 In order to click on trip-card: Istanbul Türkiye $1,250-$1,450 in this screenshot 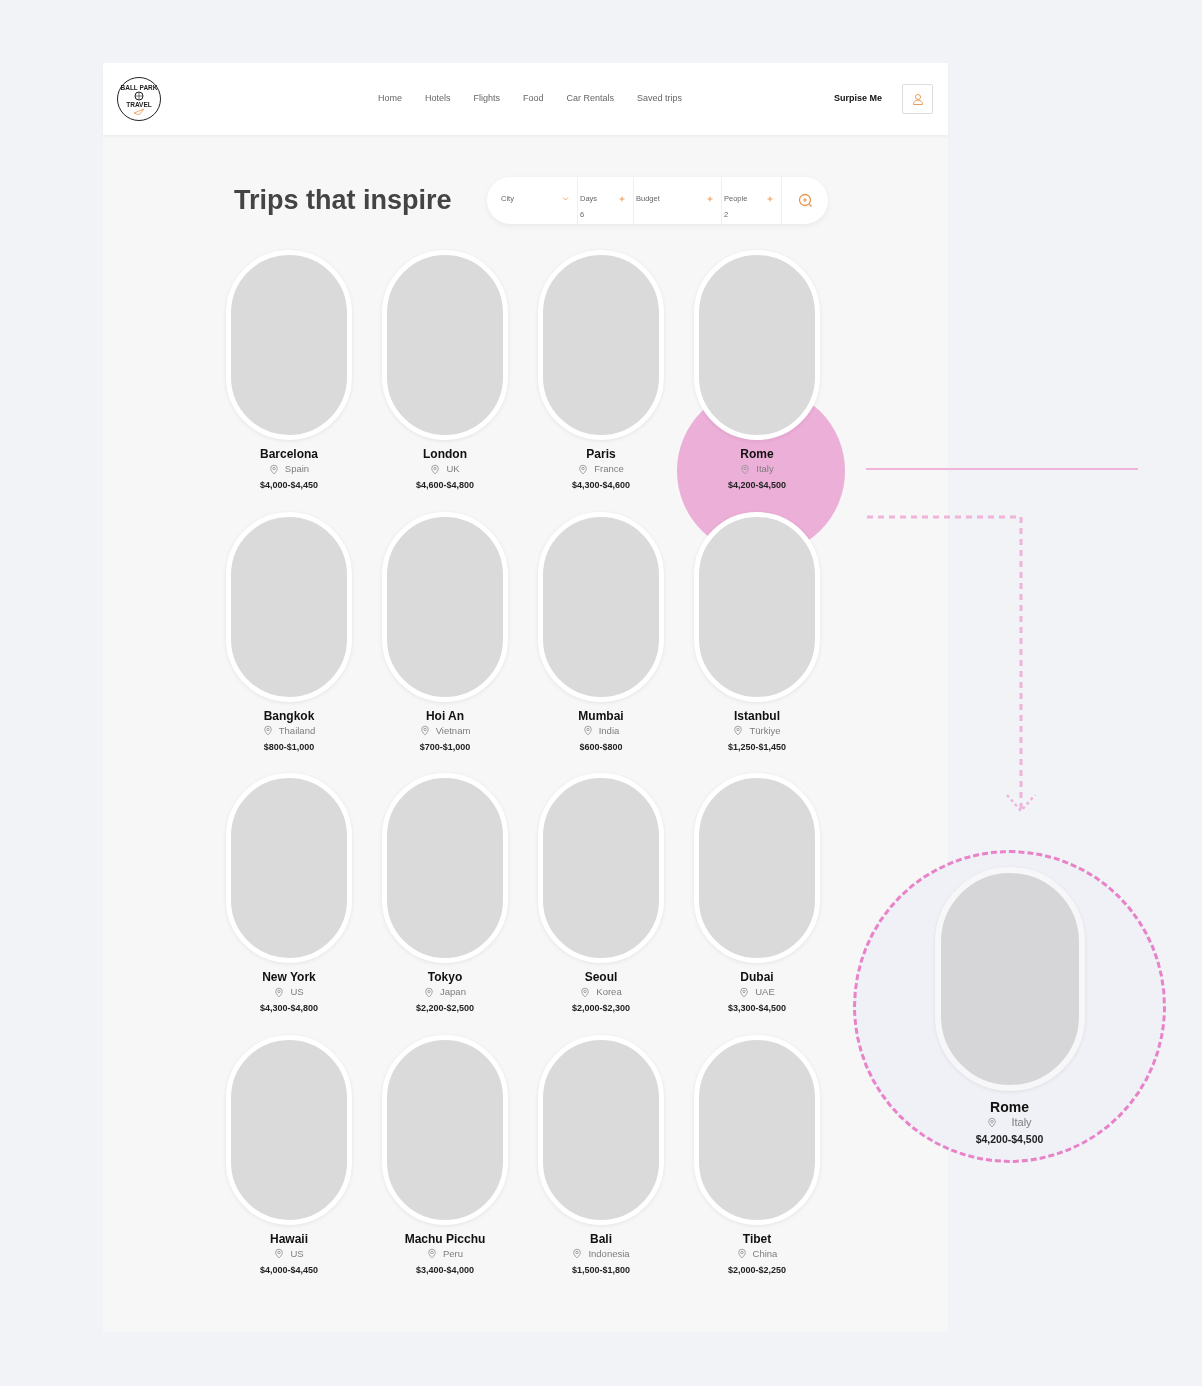, I will do `click(757, 632)`.